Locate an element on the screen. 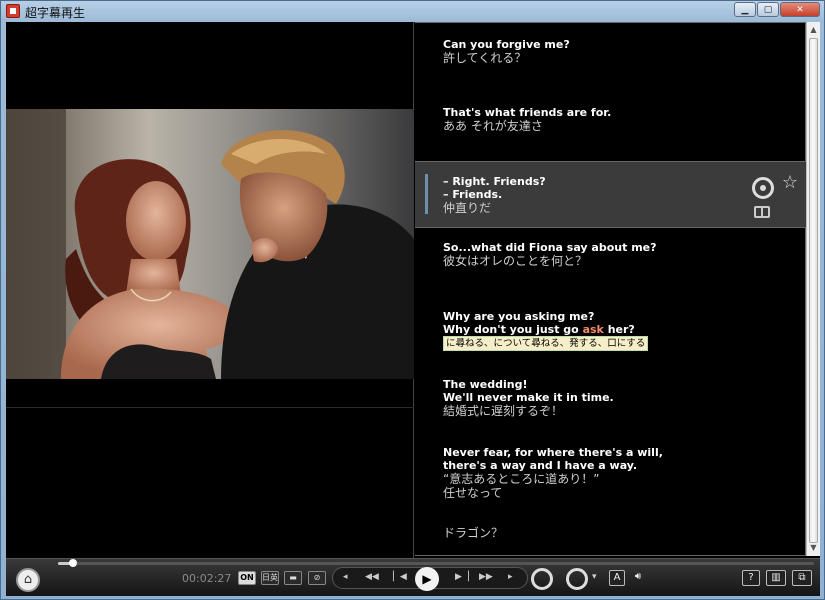 The width and height of the screenshot is (825, 600). video-mode-icon: ▥ is located at coordinates (776, 578).